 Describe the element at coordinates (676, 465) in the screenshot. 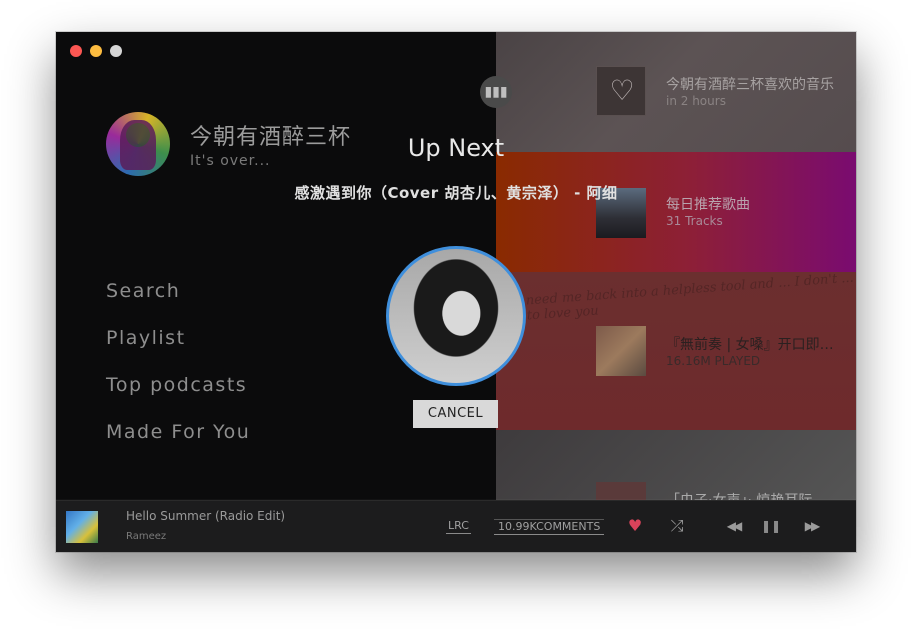

I see `playlist-card-partial: 「虫子·女声」· 惊艳耳际` at that location.